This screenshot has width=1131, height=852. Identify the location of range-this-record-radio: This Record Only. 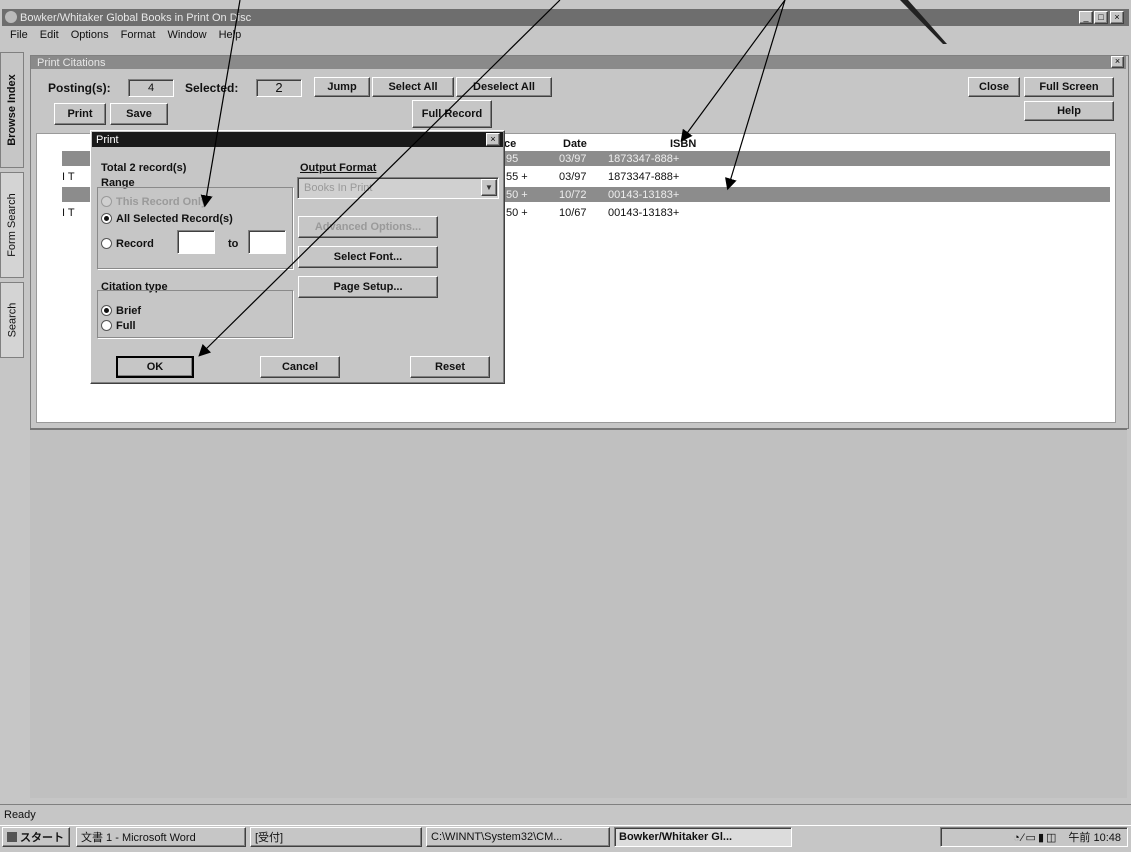
(154, 201).